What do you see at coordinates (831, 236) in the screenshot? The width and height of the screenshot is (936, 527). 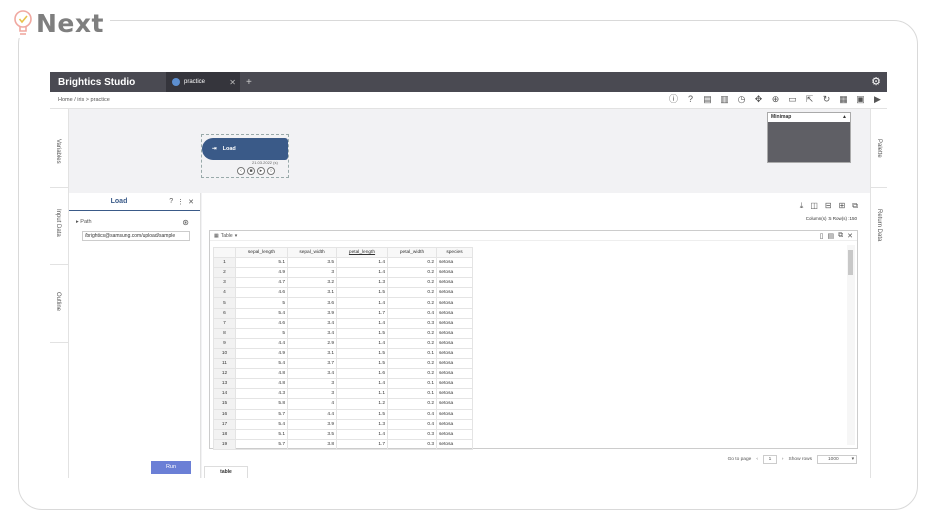 I see `columns-icon: ▤` at bounding box center [831, 236].